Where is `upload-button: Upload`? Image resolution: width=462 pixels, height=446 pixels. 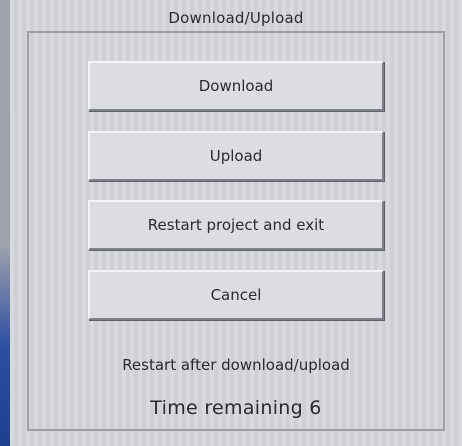
upload-button: Upload is located at coordinates (236, 156).